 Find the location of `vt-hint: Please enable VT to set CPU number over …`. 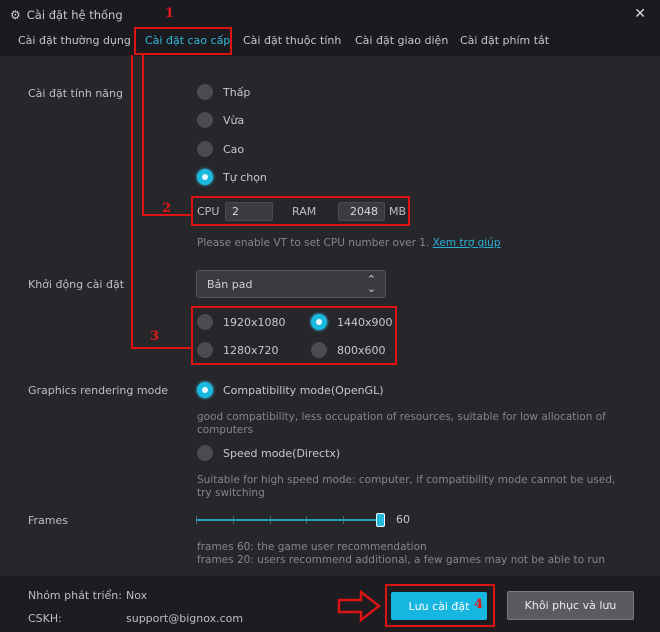

vt-hint: Please enable VT to set CPU number over … is located at coordinates (349, 243).